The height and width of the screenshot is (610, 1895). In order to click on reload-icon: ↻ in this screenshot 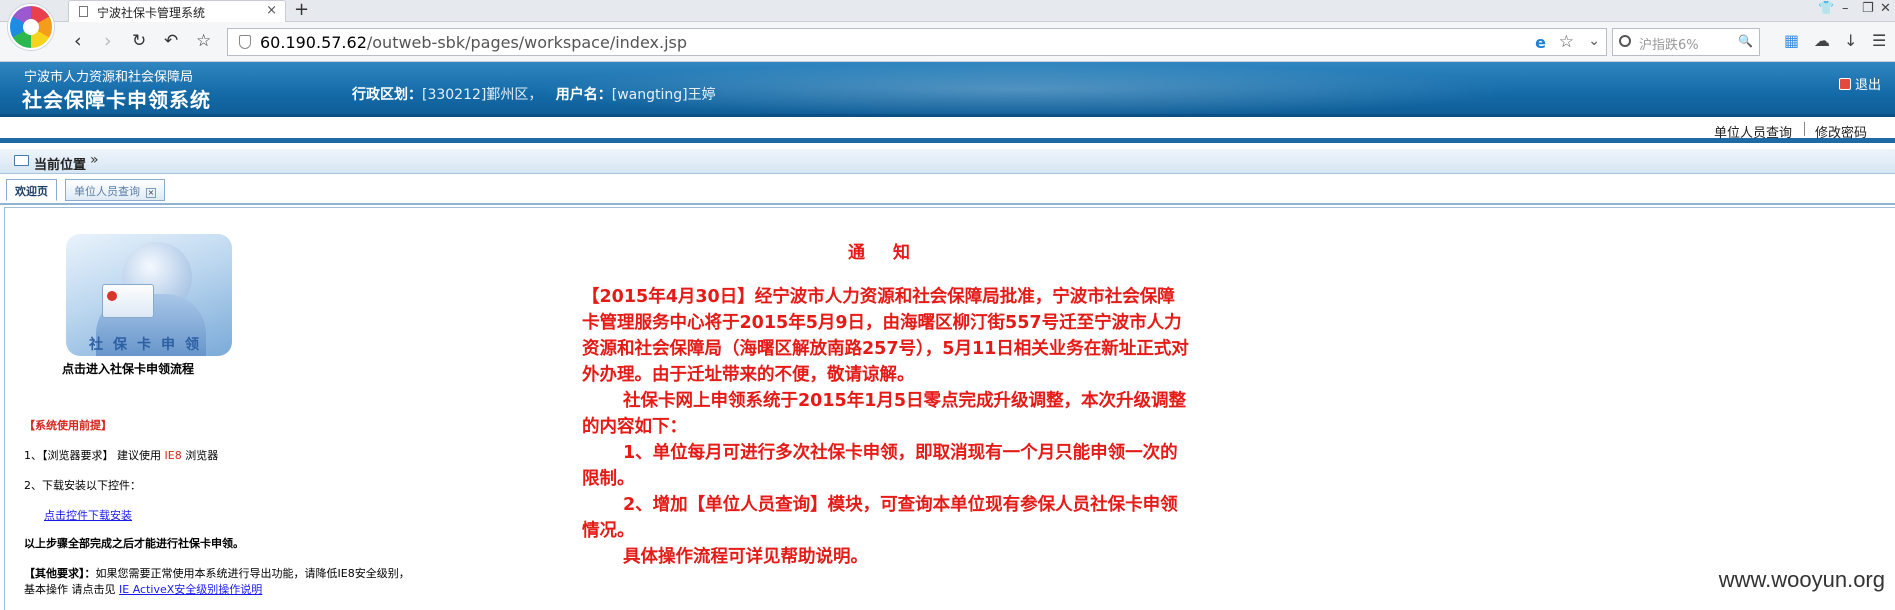, I will do `click(139, 41)`.